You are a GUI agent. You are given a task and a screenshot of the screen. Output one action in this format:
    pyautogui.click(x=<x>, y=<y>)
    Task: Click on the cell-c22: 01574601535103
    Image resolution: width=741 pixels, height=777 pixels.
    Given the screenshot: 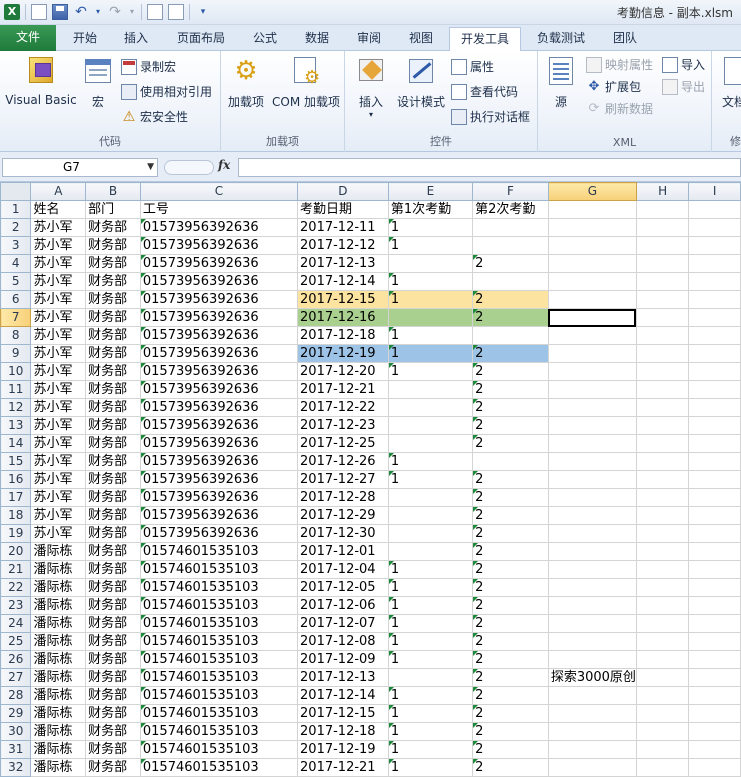 What is the action you would take?
    pyautogui.click(x=219, y=587)
    